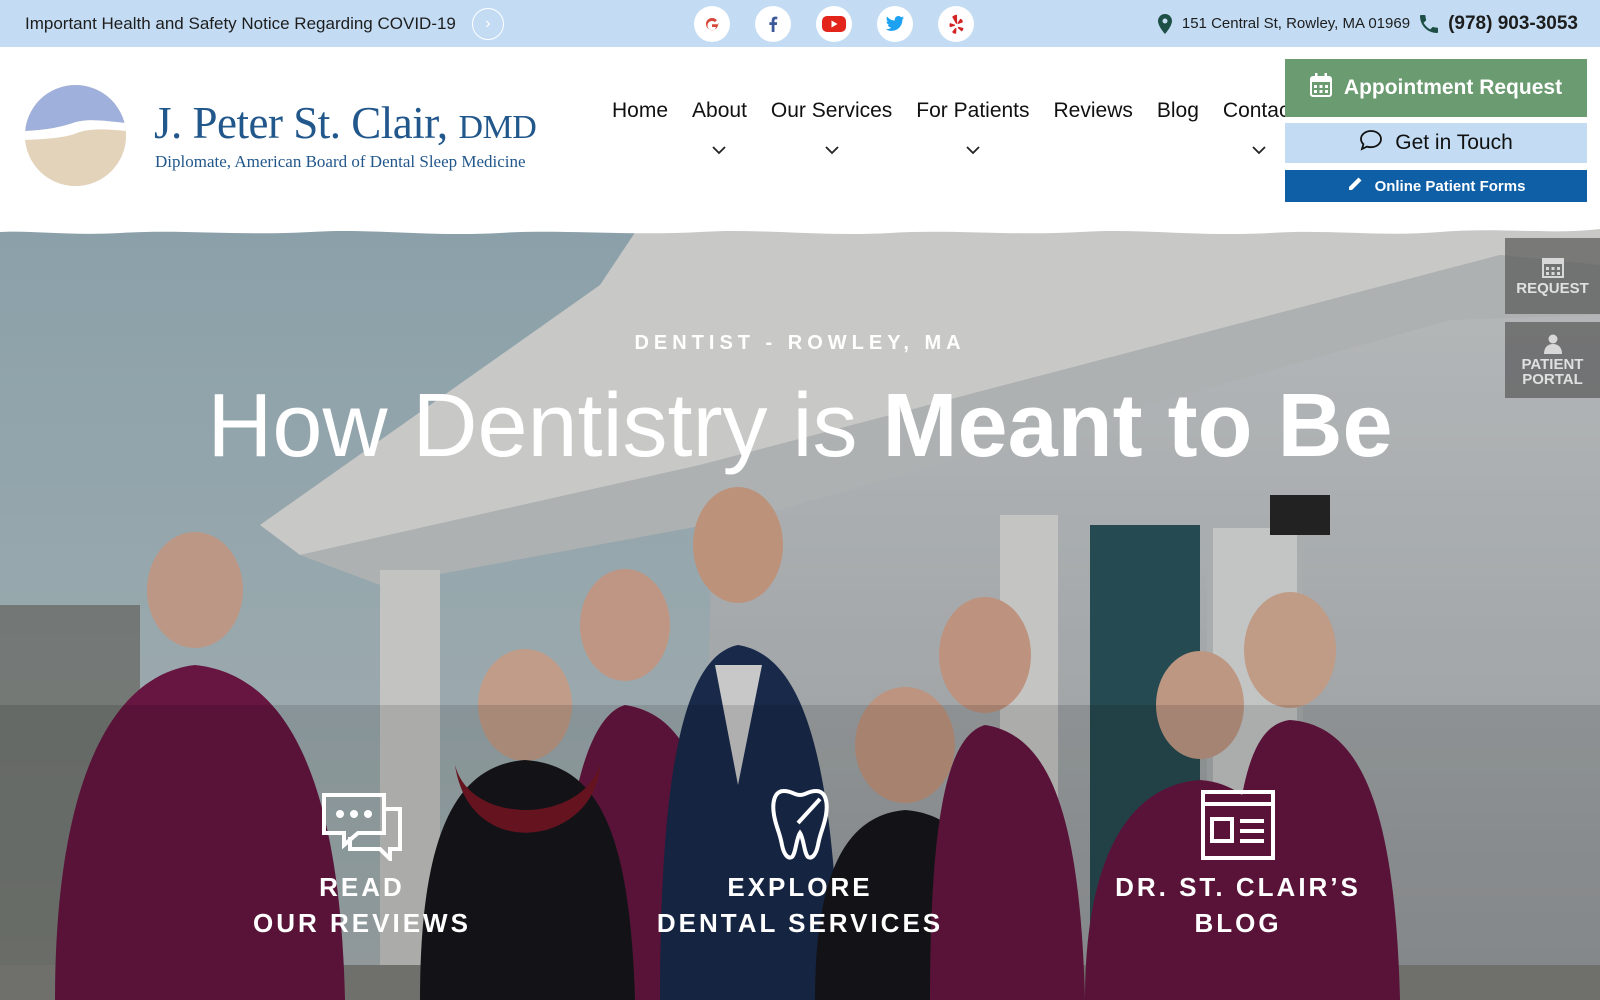  Describe the element at coordinates (640, 128) in the screenshot. I see `nav-home: Home` at that location.